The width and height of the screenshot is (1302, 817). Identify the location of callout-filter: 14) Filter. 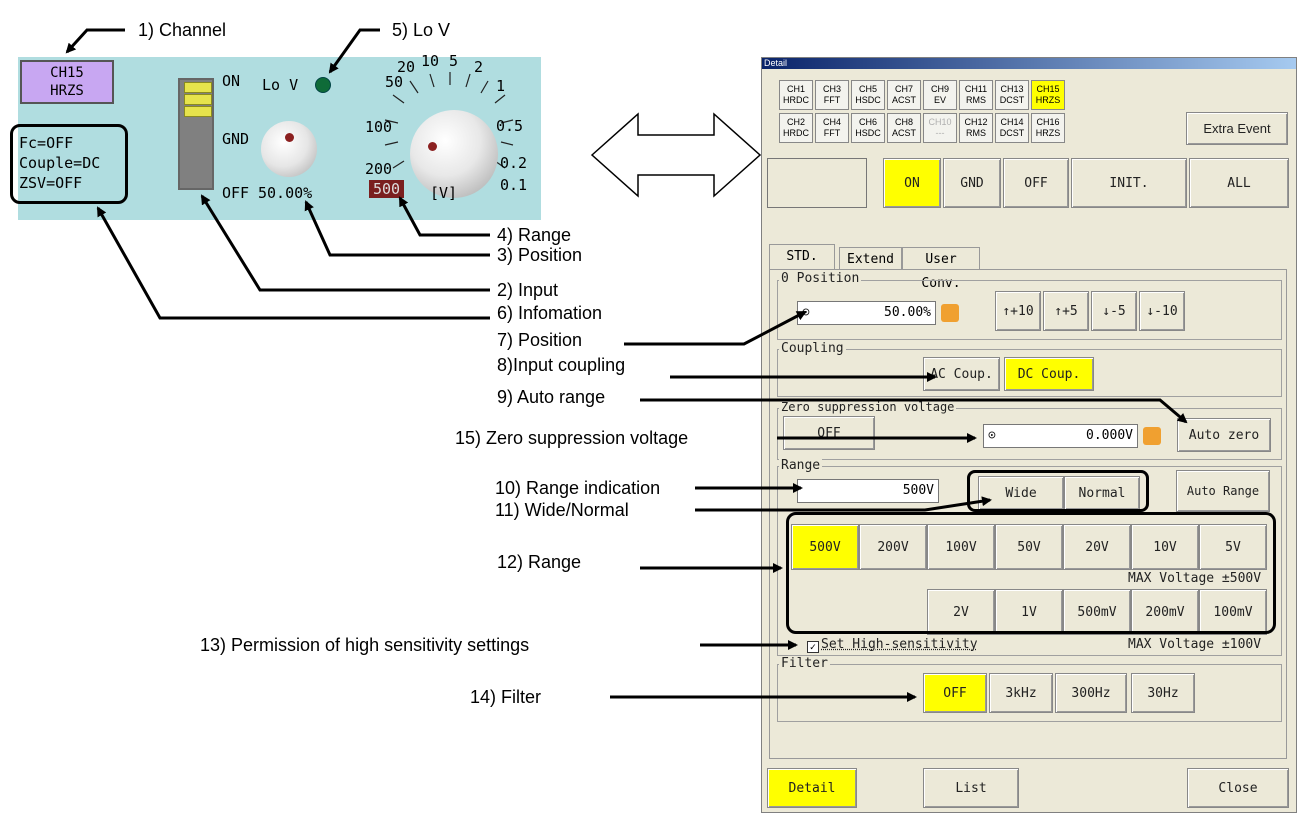
(506, 697).